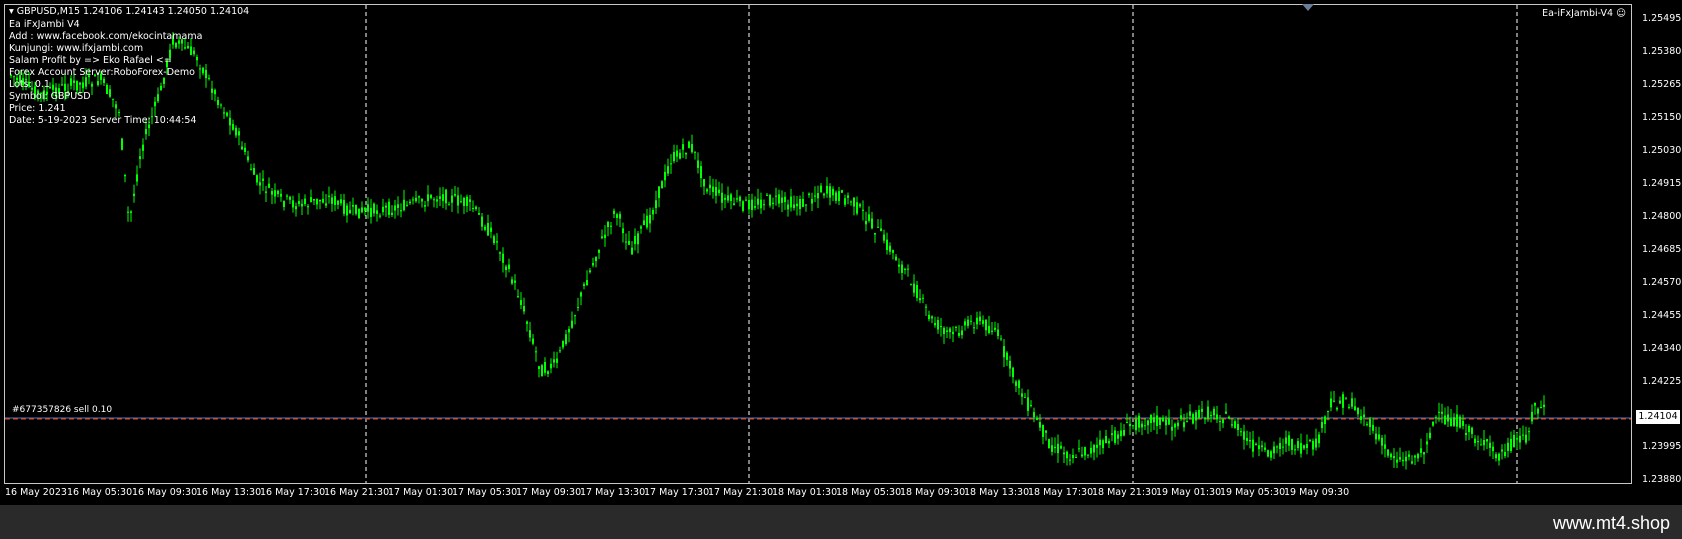 Image resolution: width=1682 pixels, height=539 pixels. What do you see at coordinates (1662, 282) in the screenshot?
I see `y-tick-label: 1.24570` at bounding box center [1662, 282].